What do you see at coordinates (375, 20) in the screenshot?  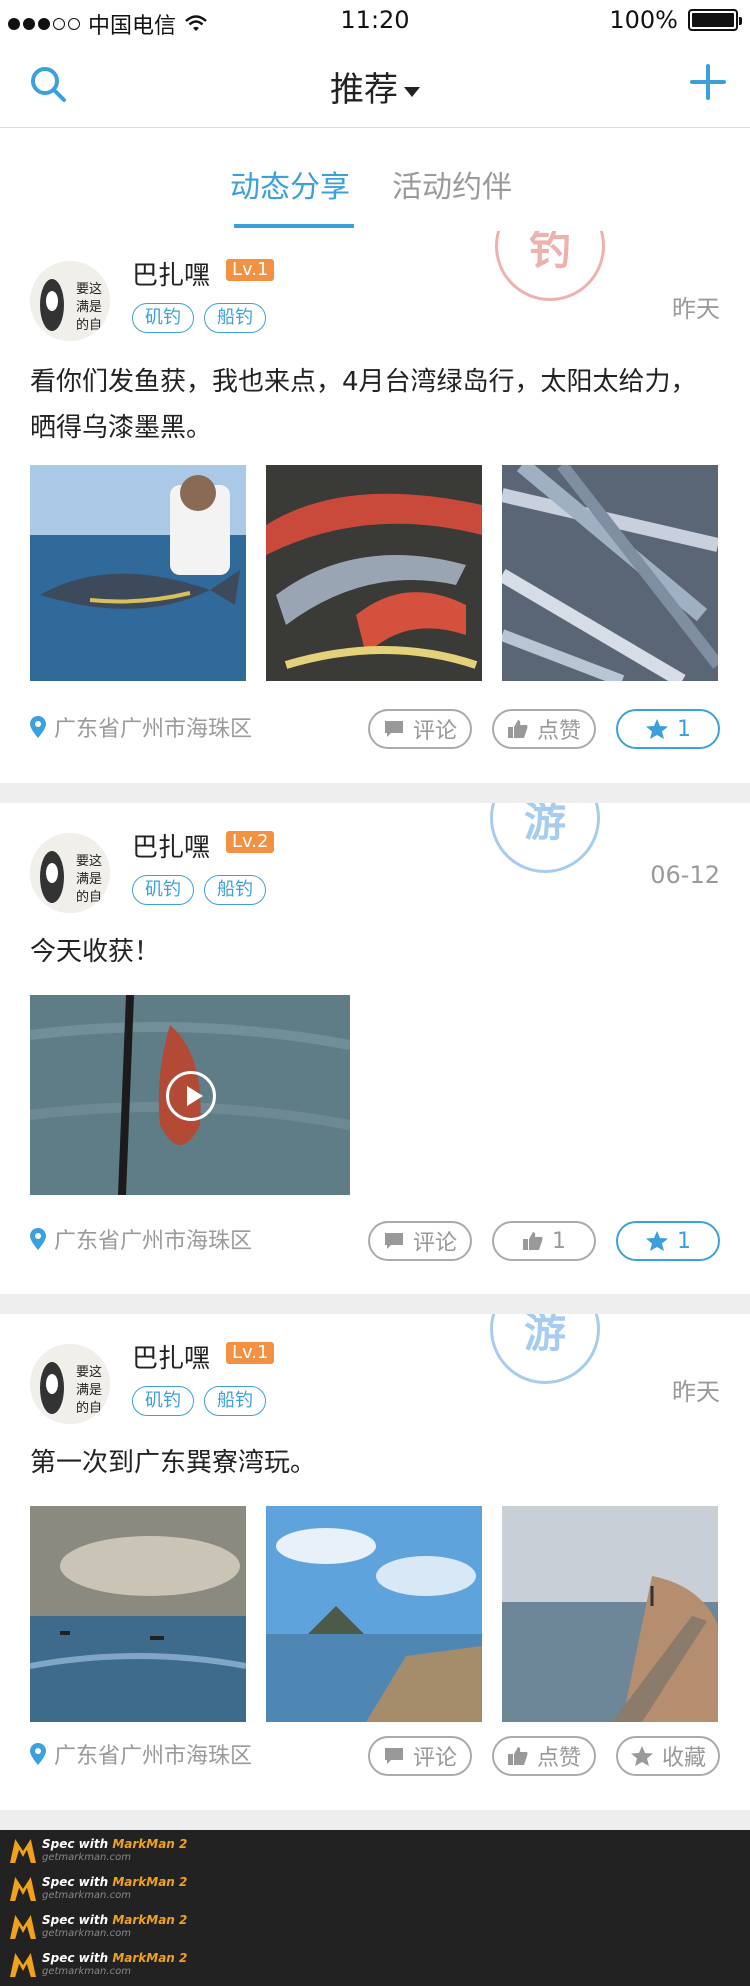 I see `status-bar: 中国电信 11:20 100%` at bounding box center [375, 20].